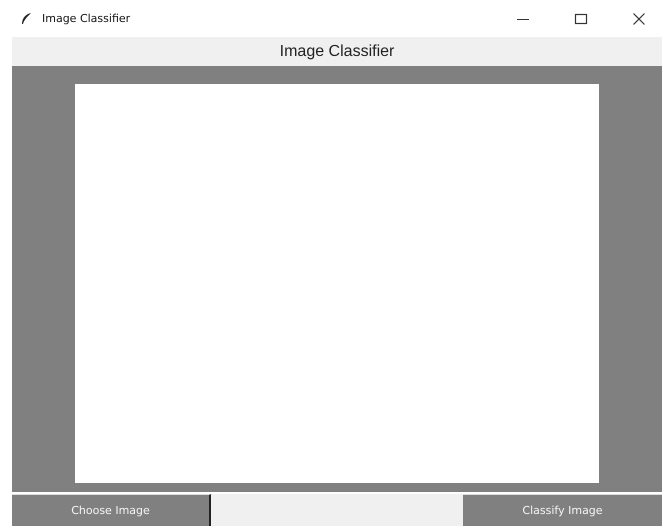 Image resolution: width=670 pixels, height=526 pixels. I want to click on action-button: Choose Image, so click(111, 510).